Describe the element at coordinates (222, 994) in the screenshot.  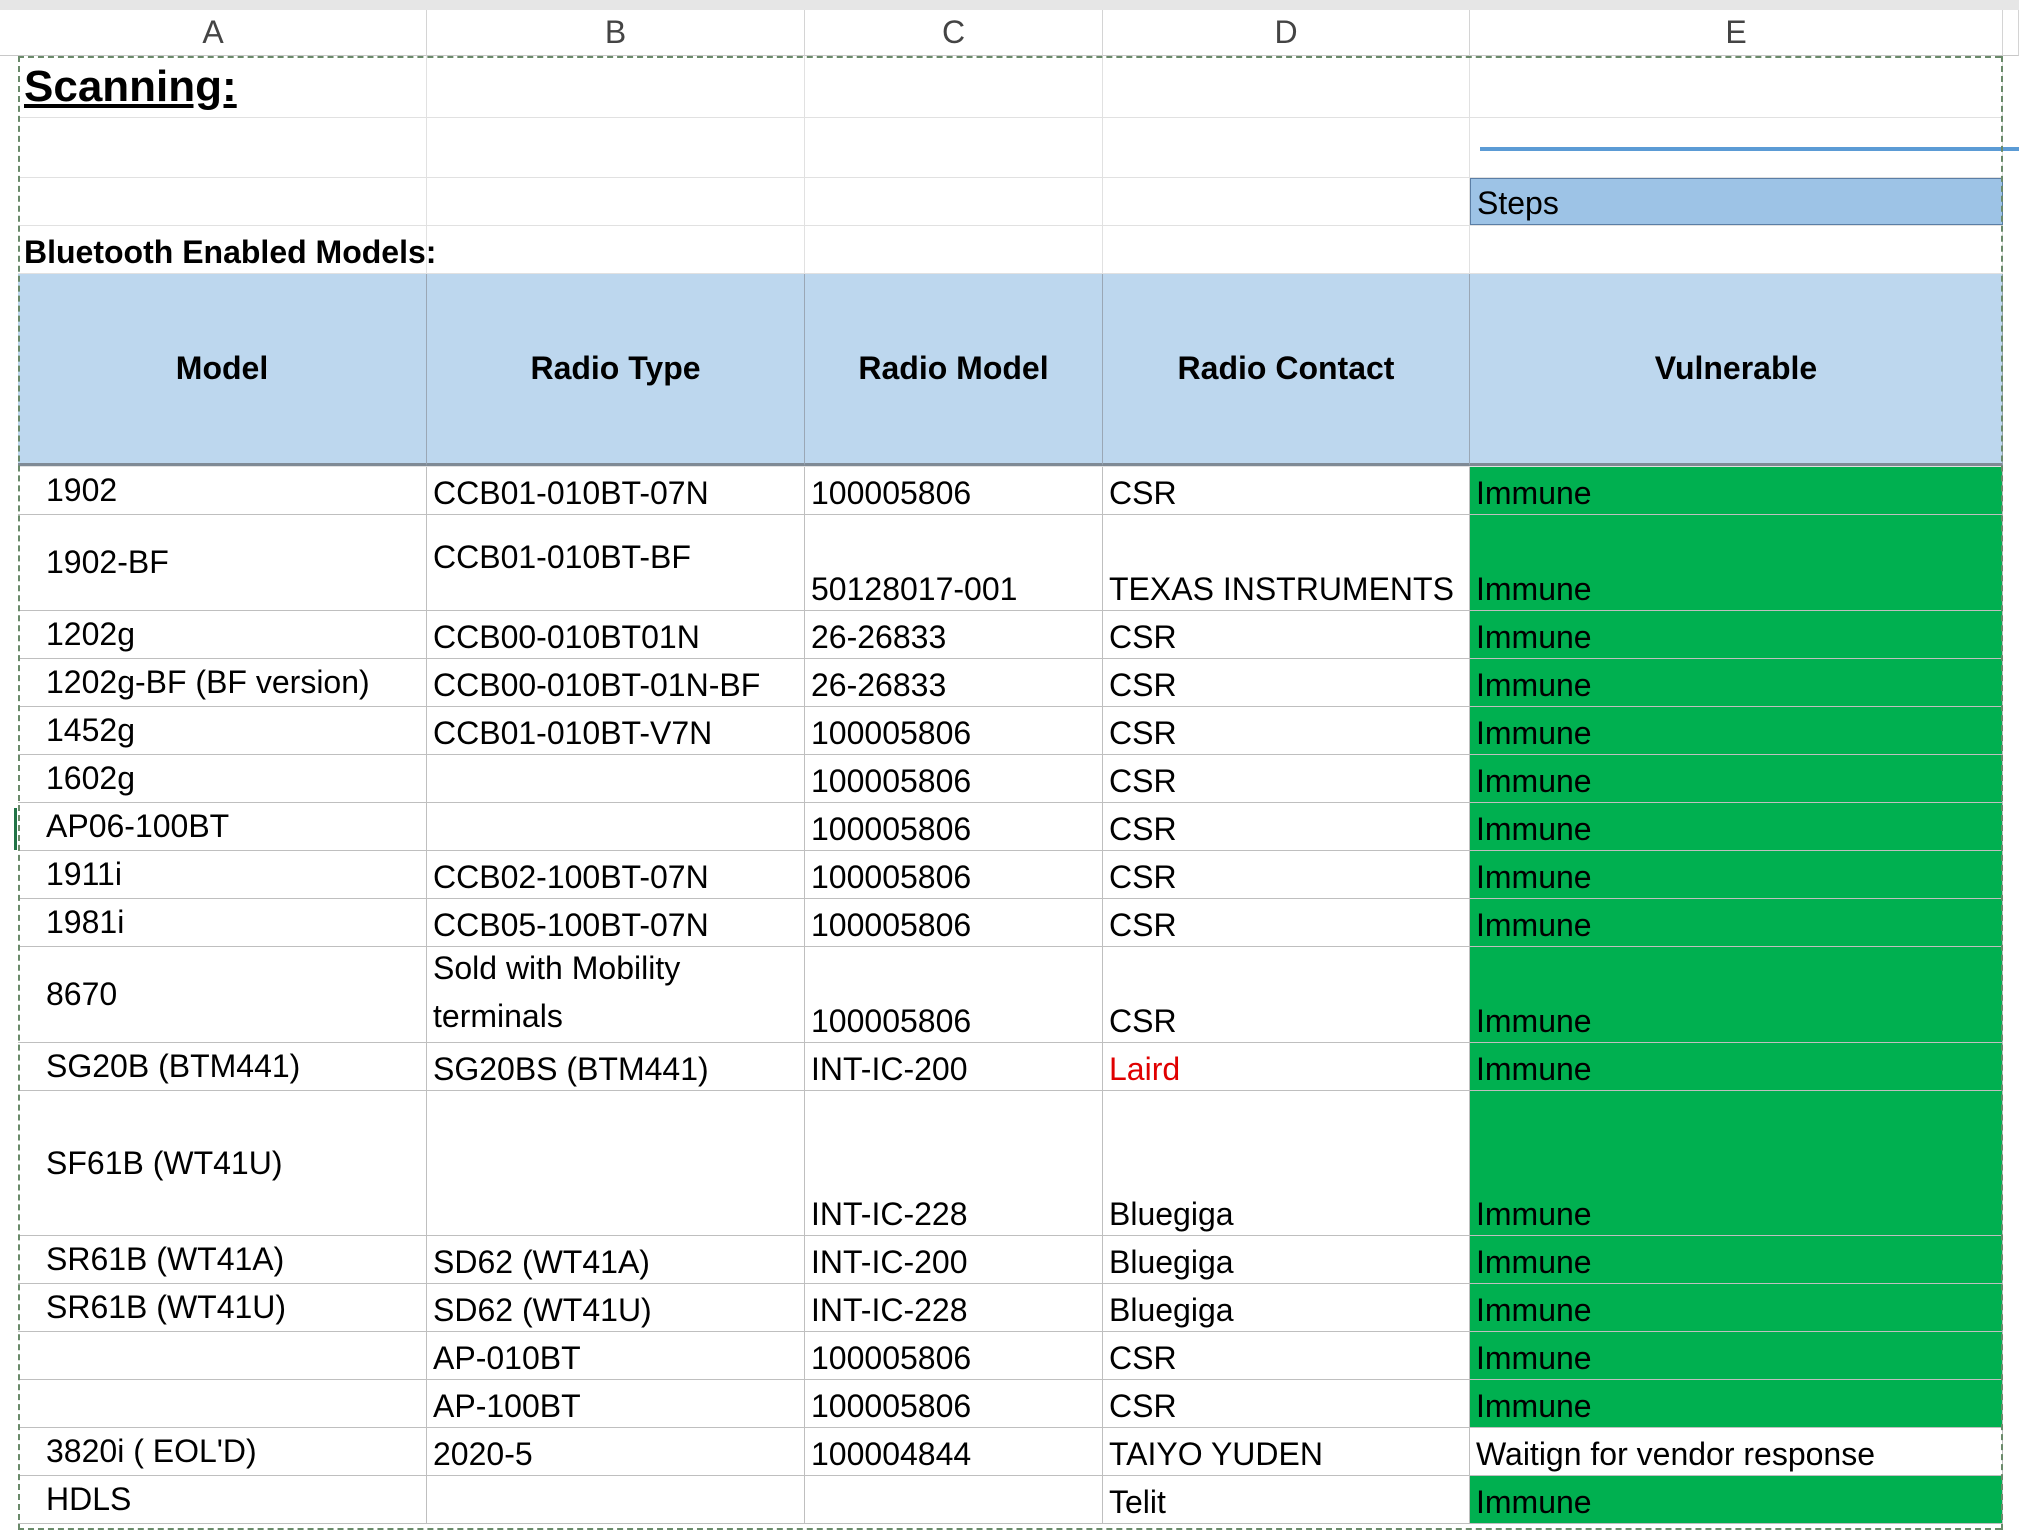
I see `cell-model: 8670` at that location.